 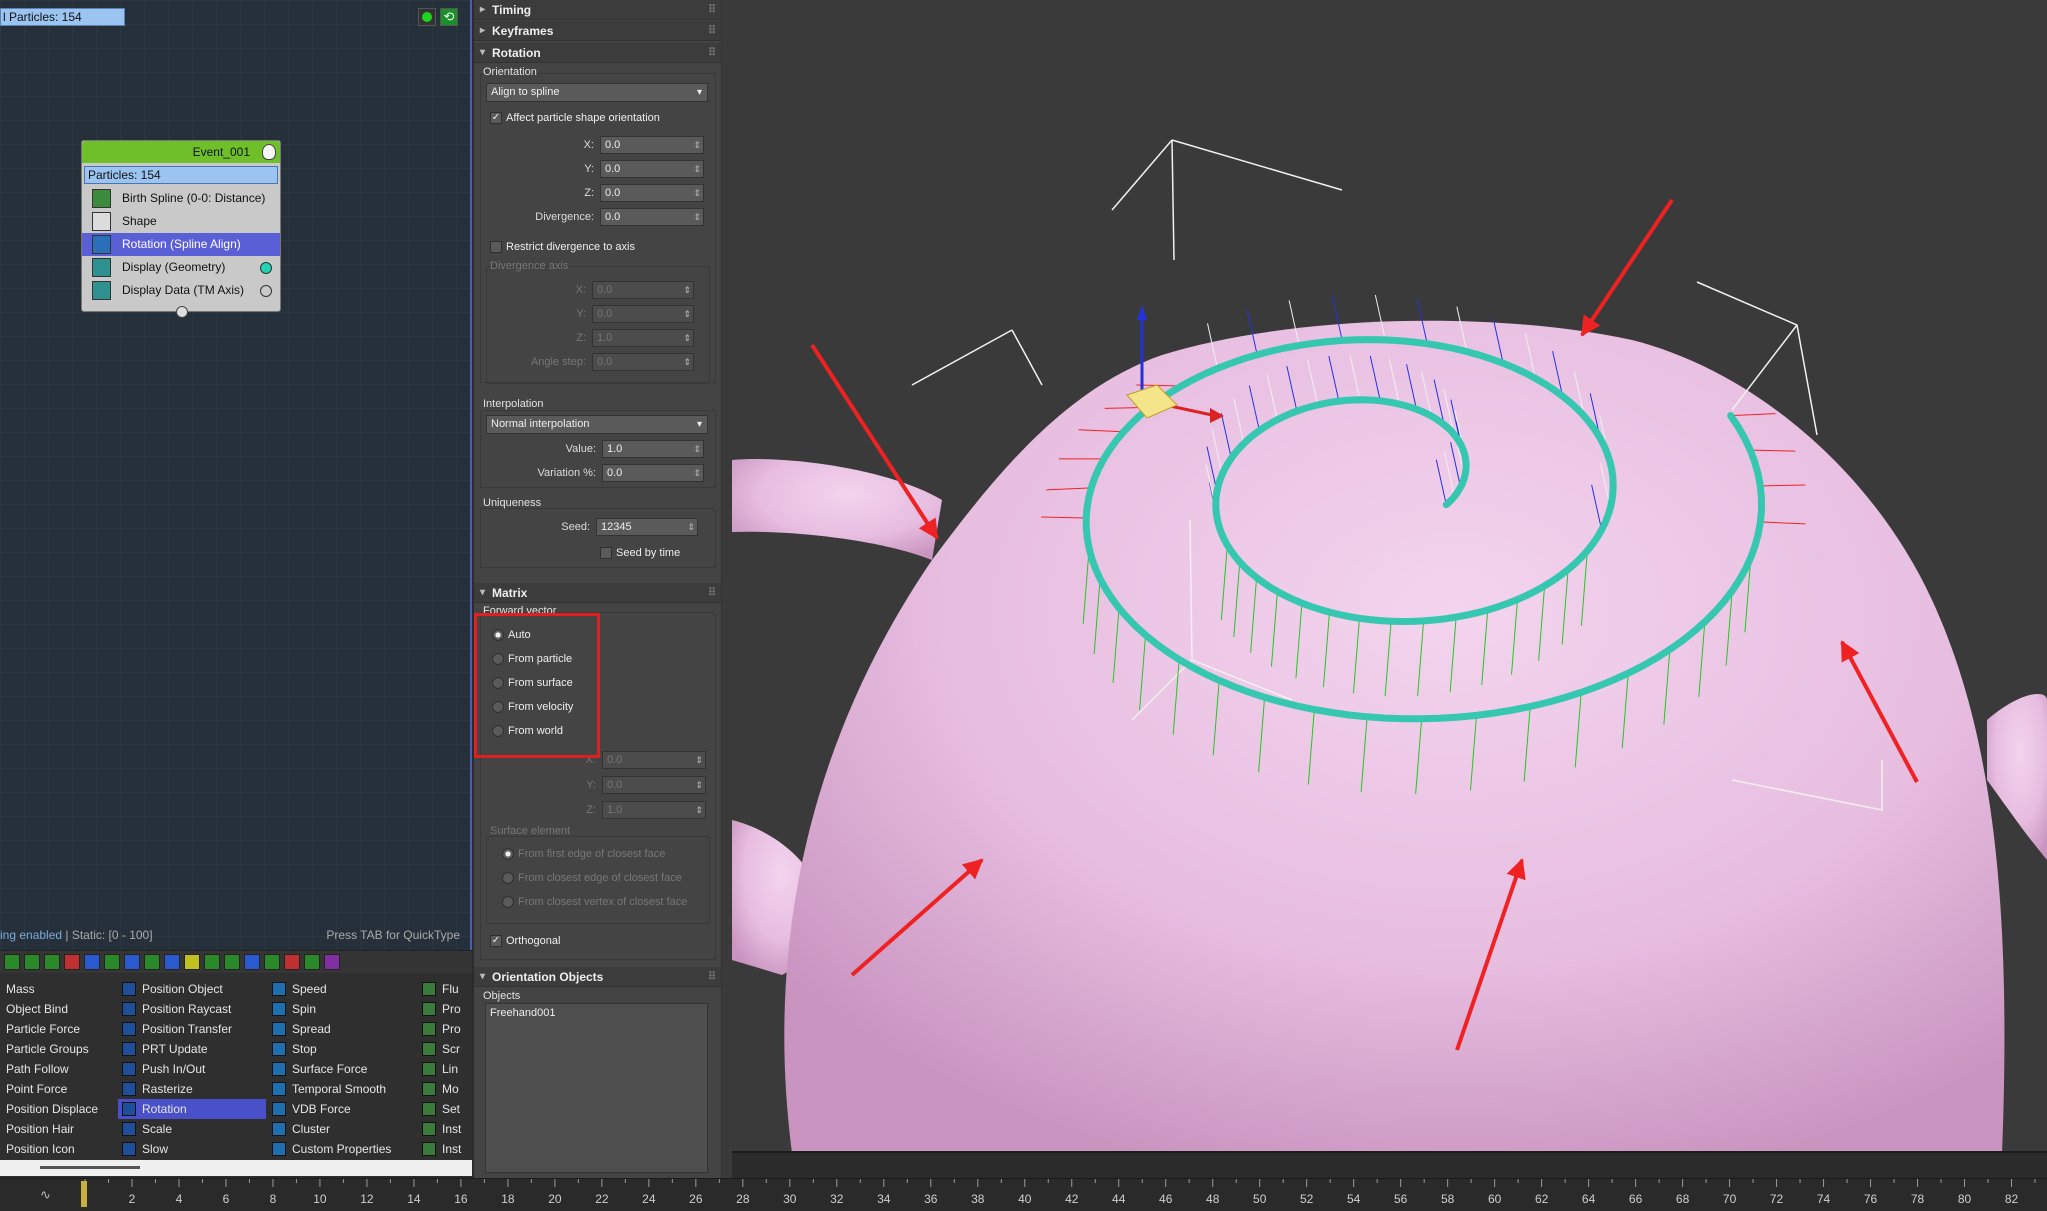 I want to click on refresh-icon: ⟲, so click(x=449, y=17).